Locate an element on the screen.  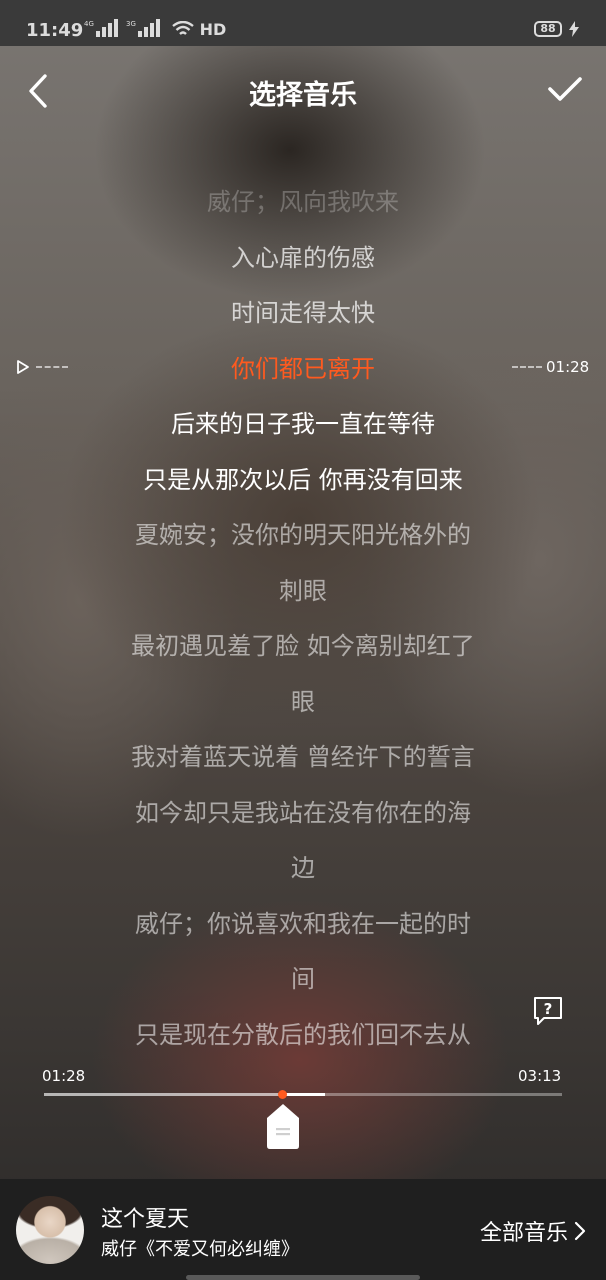
lyric-line: 夏婉安；没你的明天阳光格外的 is located at coordinates (303, 536).